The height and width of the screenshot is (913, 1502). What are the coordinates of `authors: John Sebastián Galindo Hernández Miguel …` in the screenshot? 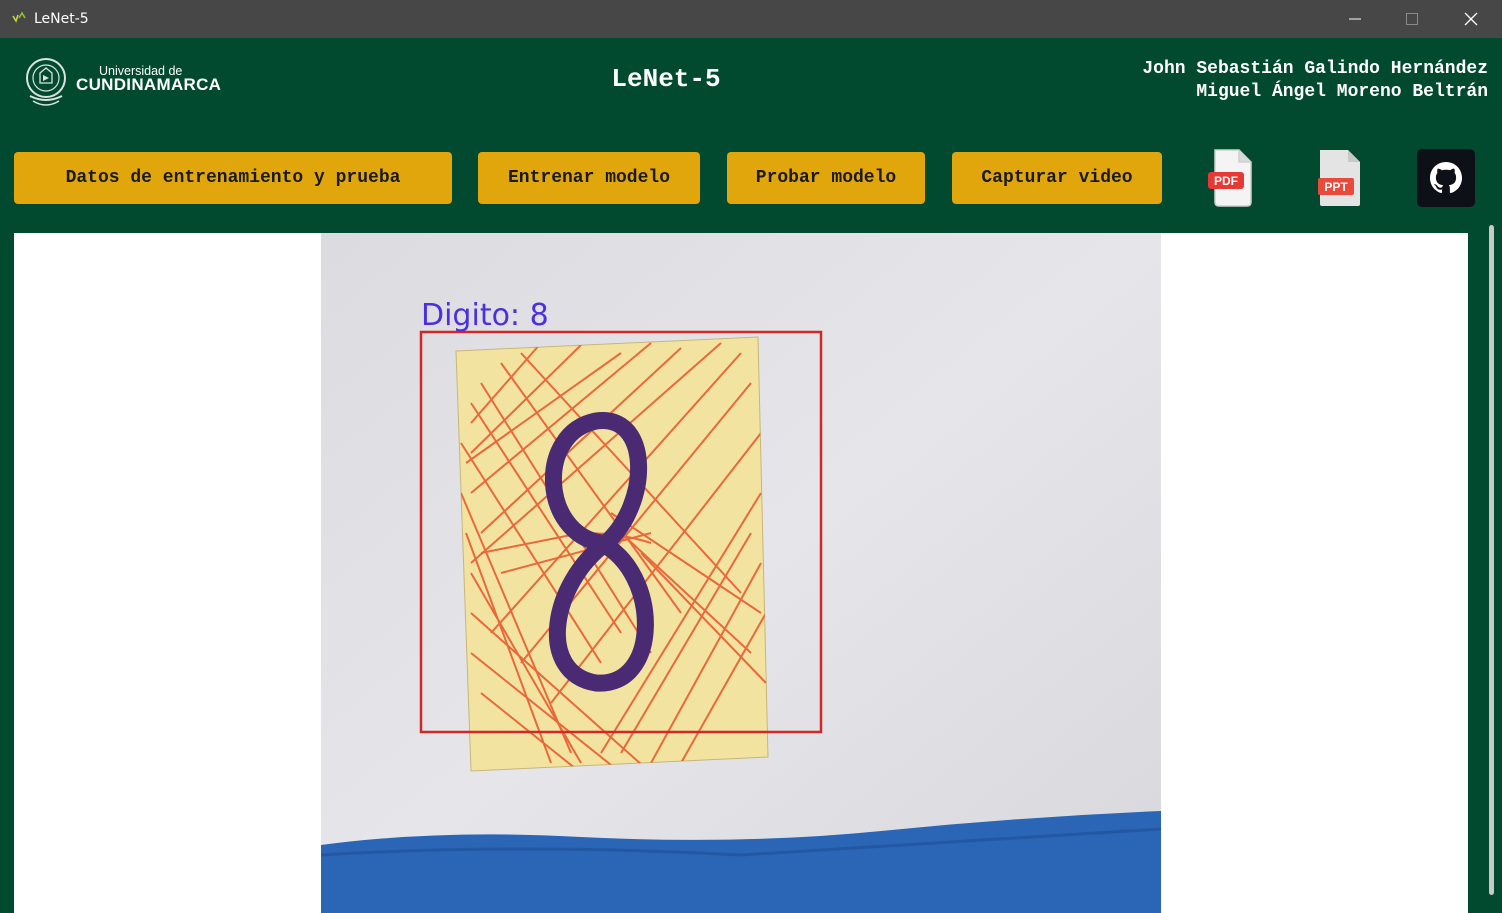 It's located at (1315, 81).